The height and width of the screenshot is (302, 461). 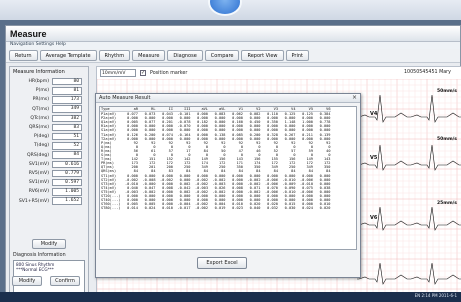 I want to click on measure-row: T(deg) 52, so click(x=49, y=145).